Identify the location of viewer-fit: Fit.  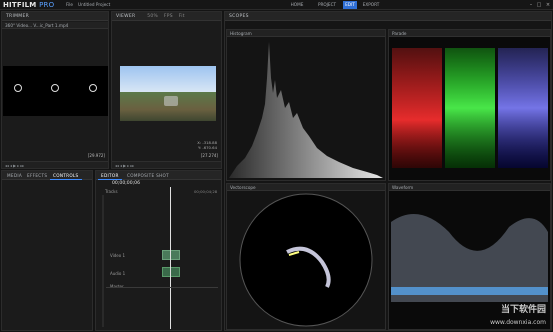
(182, 16).